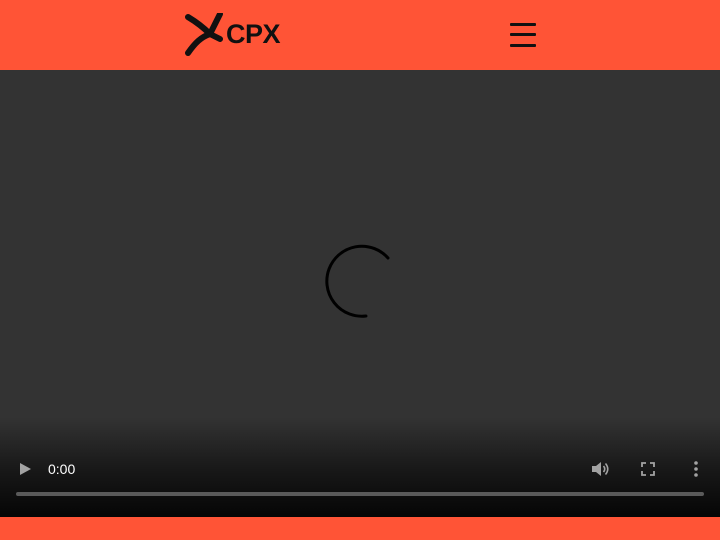 Image resolution: width=720 pixels, height=540 pixels. I want to click on hamburger-menu-icon, so click(523, 35).